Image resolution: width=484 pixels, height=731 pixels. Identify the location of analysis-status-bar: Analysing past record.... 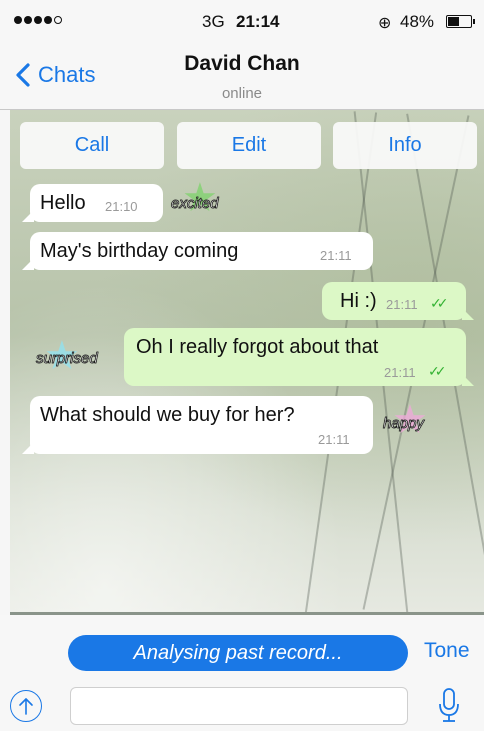
(238, 653).